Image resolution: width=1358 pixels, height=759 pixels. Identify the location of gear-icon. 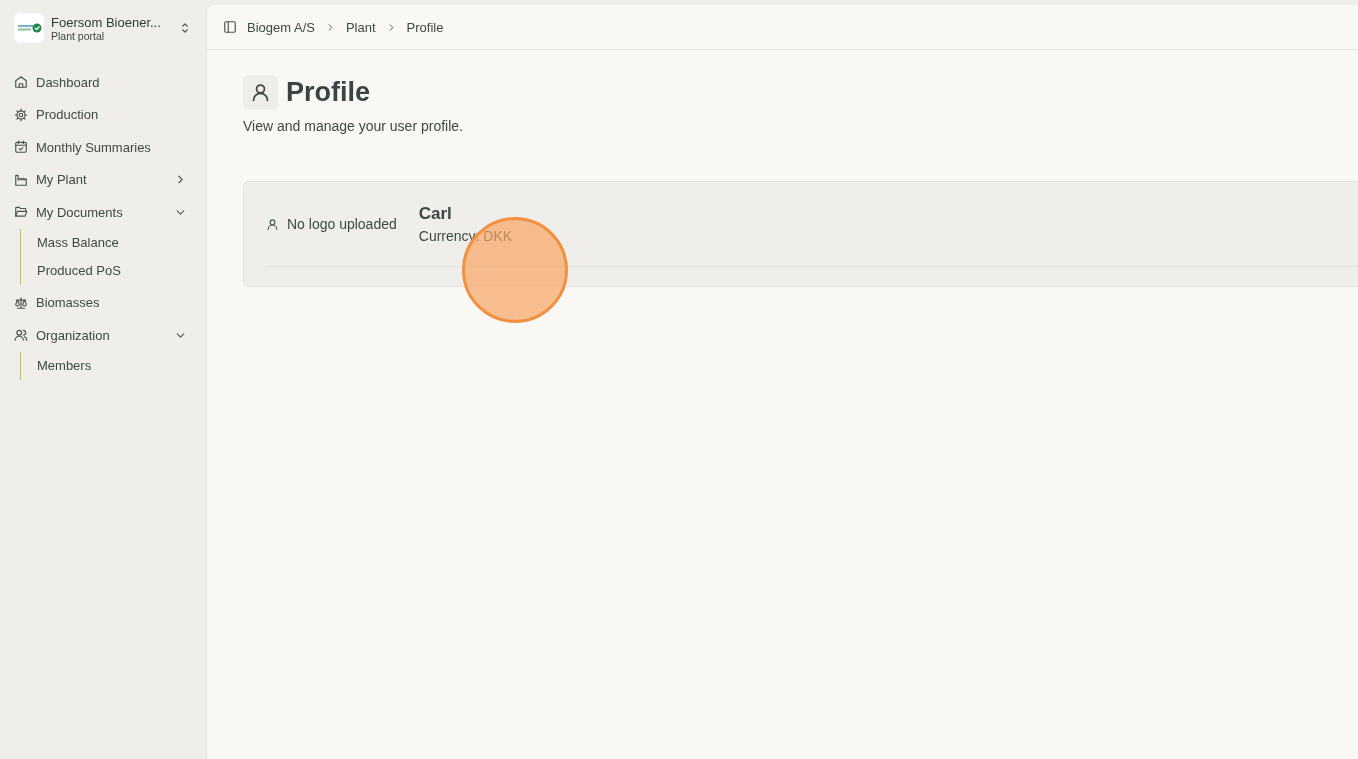
(21, 114).